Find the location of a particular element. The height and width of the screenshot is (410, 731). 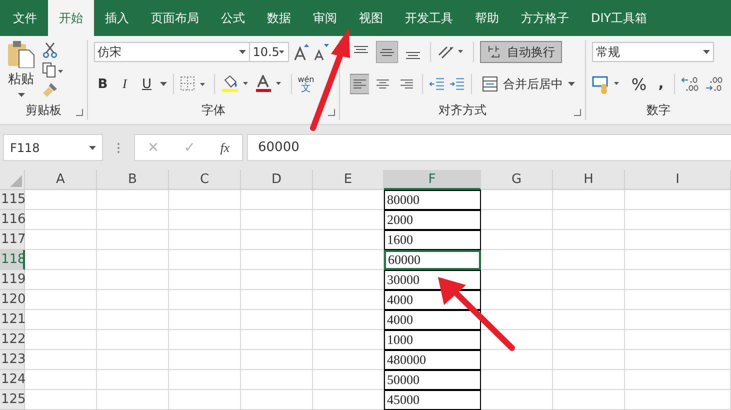

italic-button: I is located at coordinates (125, 84).